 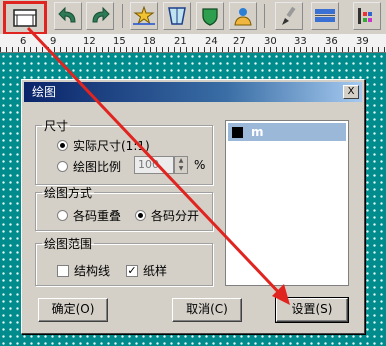 What do you see at coordinates (155, 271) in the screenshot?
I see `paper-pattern-label: 纸样` at bounding box center [155, 271].